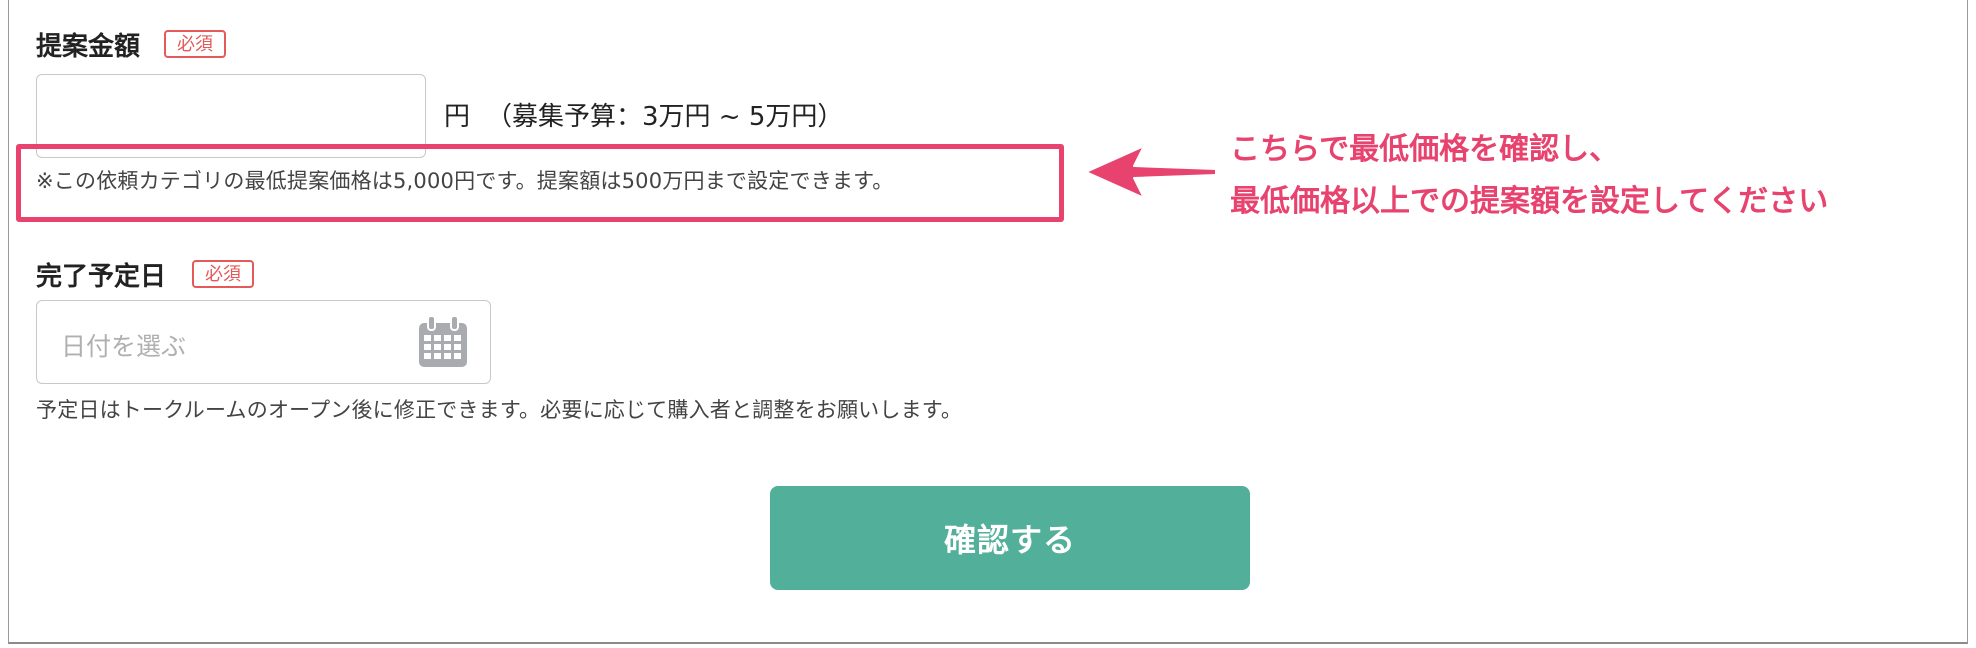  Describe the element at coordinates (124, 346) in the screenshot. I see `due-date-placeholder: 日付を選ぶ` at that location.